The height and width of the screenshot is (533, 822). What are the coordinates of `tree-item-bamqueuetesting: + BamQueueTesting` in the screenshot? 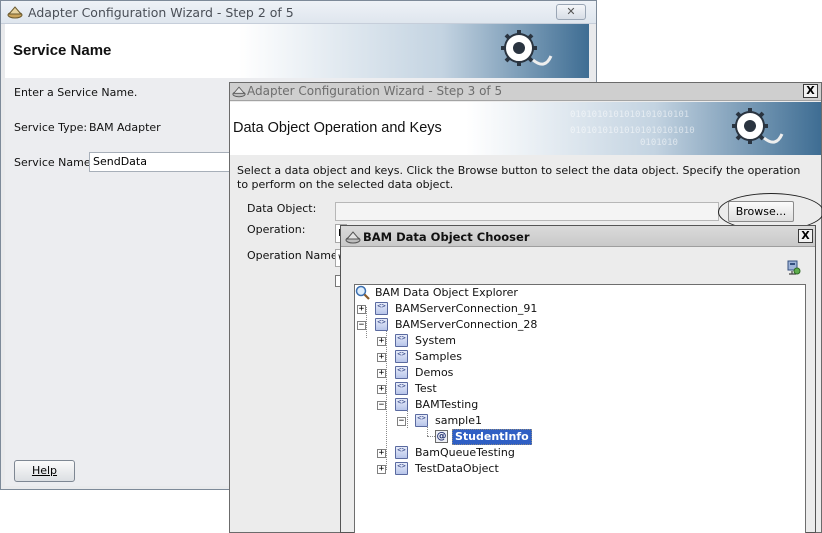 It's located at (505, 453).